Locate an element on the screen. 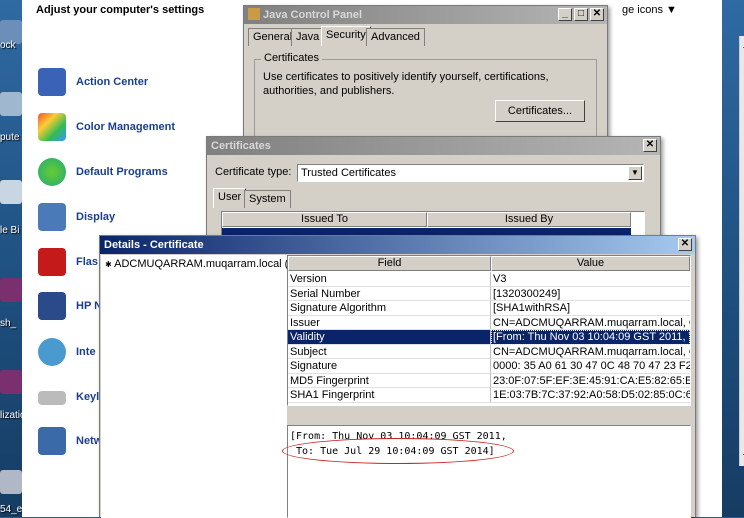  certificate-tree: ✱ ADCMUQARRAM.muqarram.local (AD is located at coordinates (202, 386).